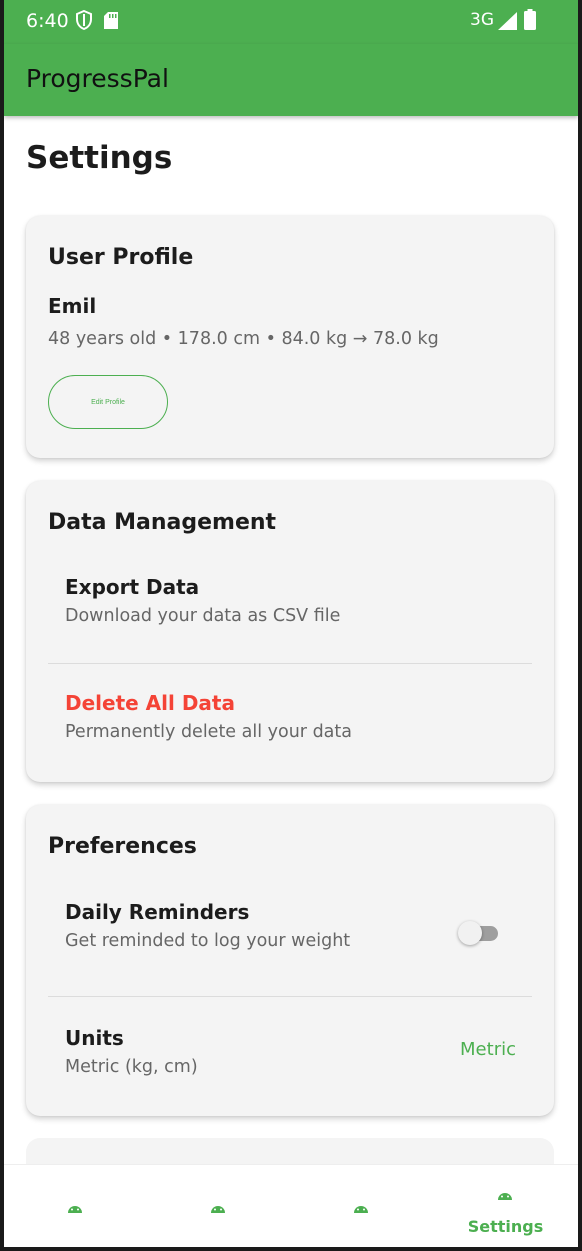 Image resolution: width=582 pixels, height=1251 pixels. I want to click on page-title: Settings, so click(99, 158).